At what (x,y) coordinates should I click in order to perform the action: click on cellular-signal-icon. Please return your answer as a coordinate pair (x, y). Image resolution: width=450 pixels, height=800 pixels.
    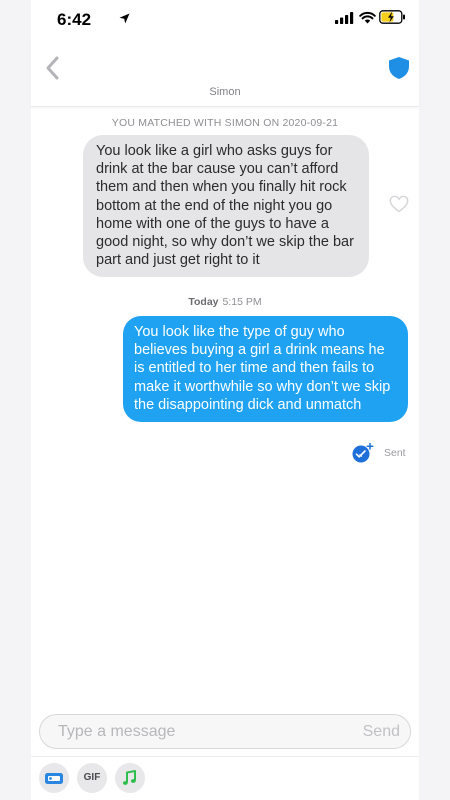
    Looking at the image, I should click on (344, 18).